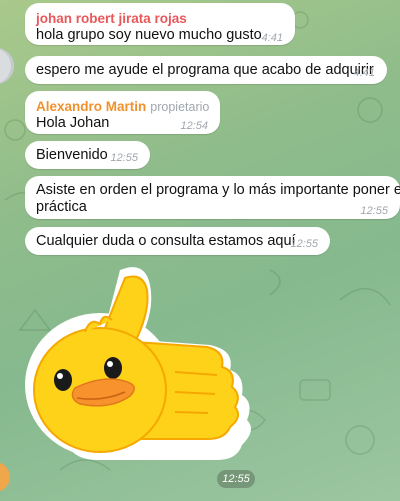 Image resolution: width=400 pixels, height=501 pixels. Describe the element at coordinates (91, 106) in the screenshot. I see `sender-name-text: Alexandro Martin` at that location.